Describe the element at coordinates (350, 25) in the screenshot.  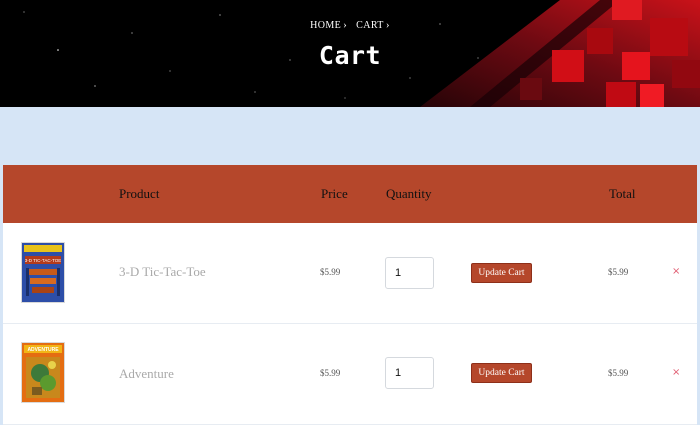
I see `breadcrumb: HOME › CART ›` at that location.